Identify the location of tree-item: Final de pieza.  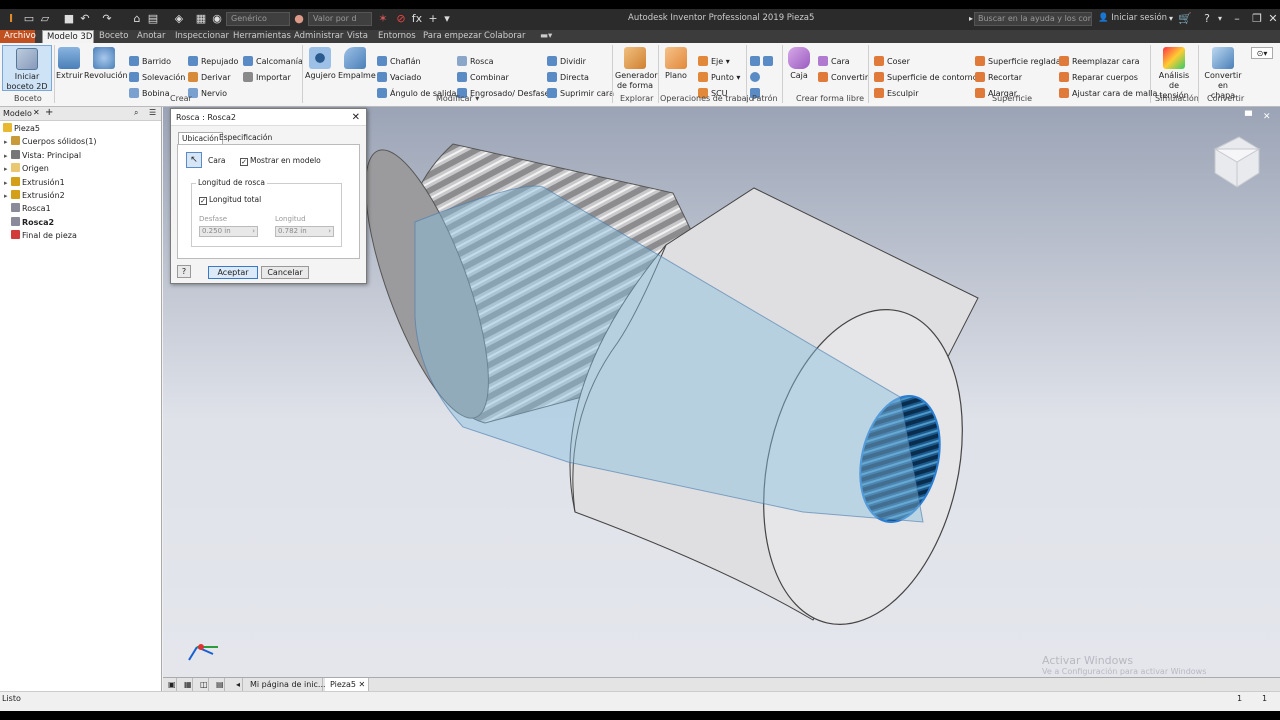
(44, 236).